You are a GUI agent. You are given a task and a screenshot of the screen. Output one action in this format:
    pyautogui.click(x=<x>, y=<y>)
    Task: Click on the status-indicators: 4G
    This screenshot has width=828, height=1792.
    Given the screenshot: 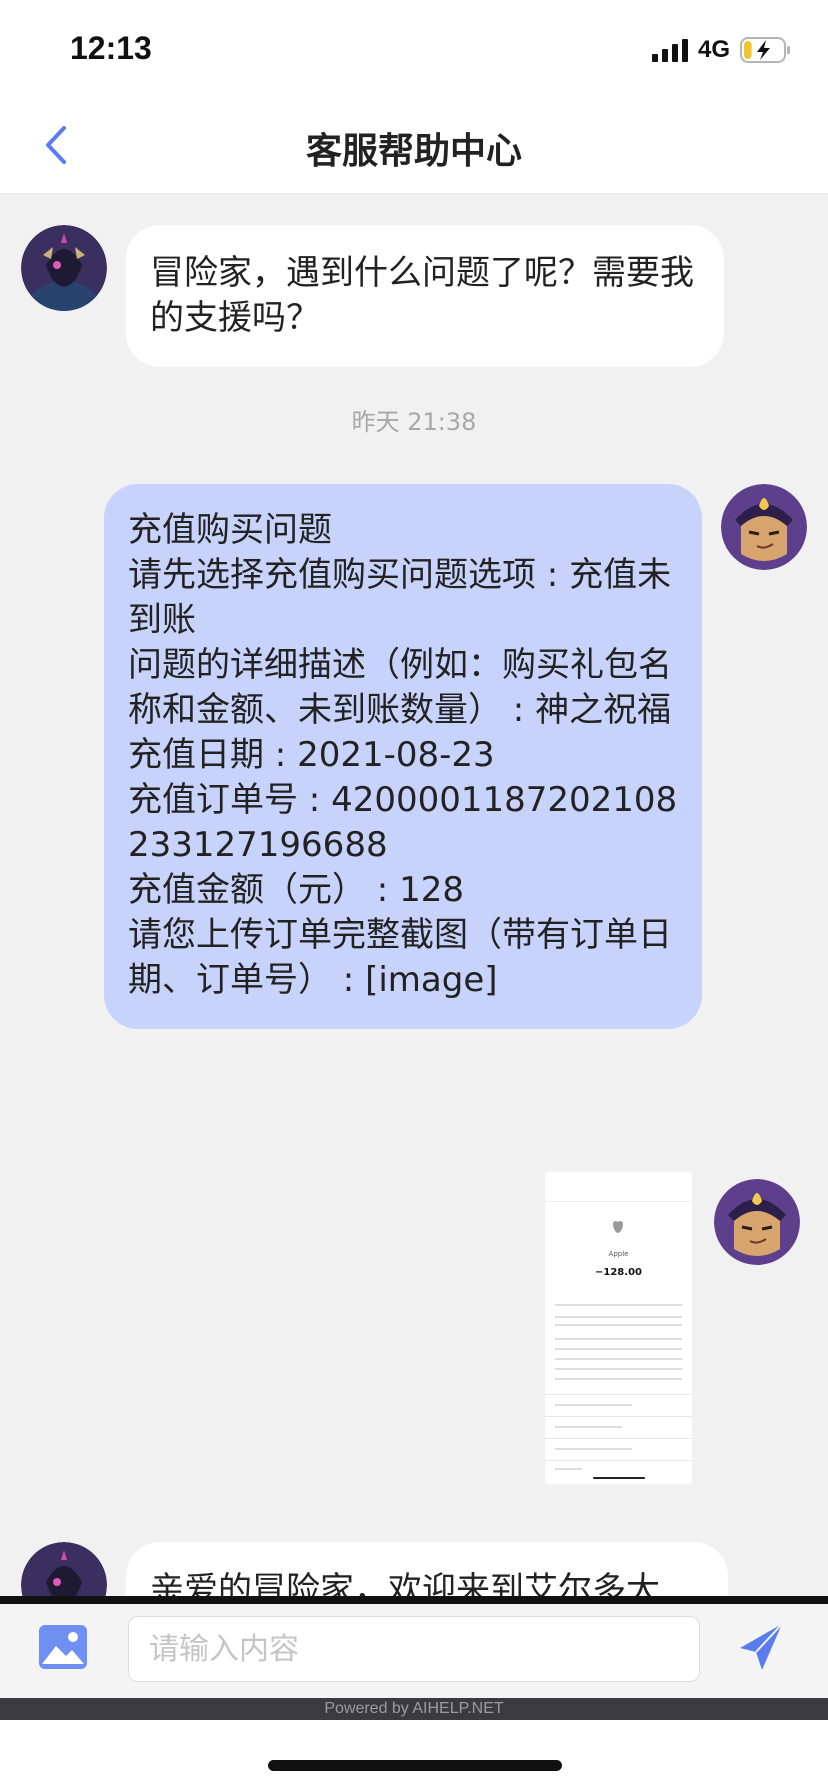 What is the action you would take?
    pyautogui.click(x=721, y=50)
    